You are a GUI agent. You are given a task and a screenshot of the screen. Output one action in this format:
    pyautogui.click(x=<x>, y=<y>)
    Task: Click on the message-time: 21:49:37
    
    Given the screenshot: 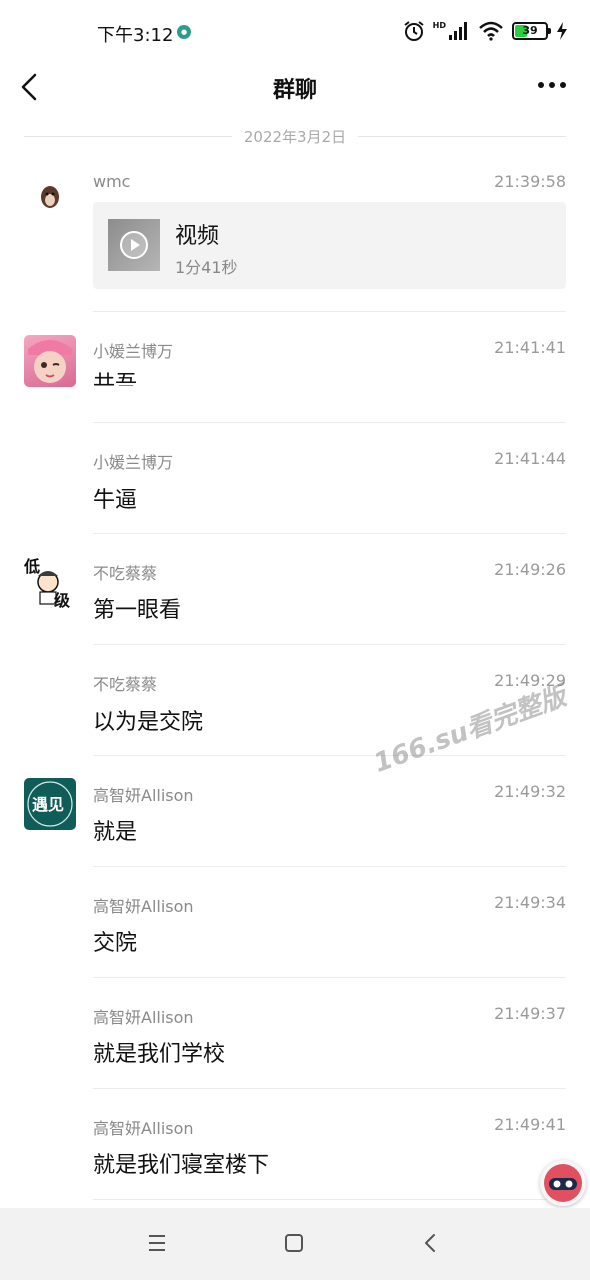 What is the action you would take?
    pyautogui.click(x=530, y=1013)
    